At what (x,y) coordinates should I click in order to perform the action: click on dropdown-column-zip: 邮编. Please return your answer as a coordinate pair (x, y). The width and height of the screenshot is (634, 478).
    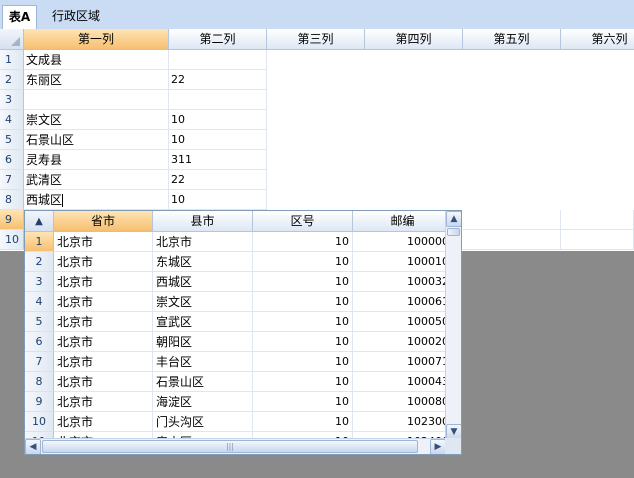
    Looking at the image, I should click on (403, 221).